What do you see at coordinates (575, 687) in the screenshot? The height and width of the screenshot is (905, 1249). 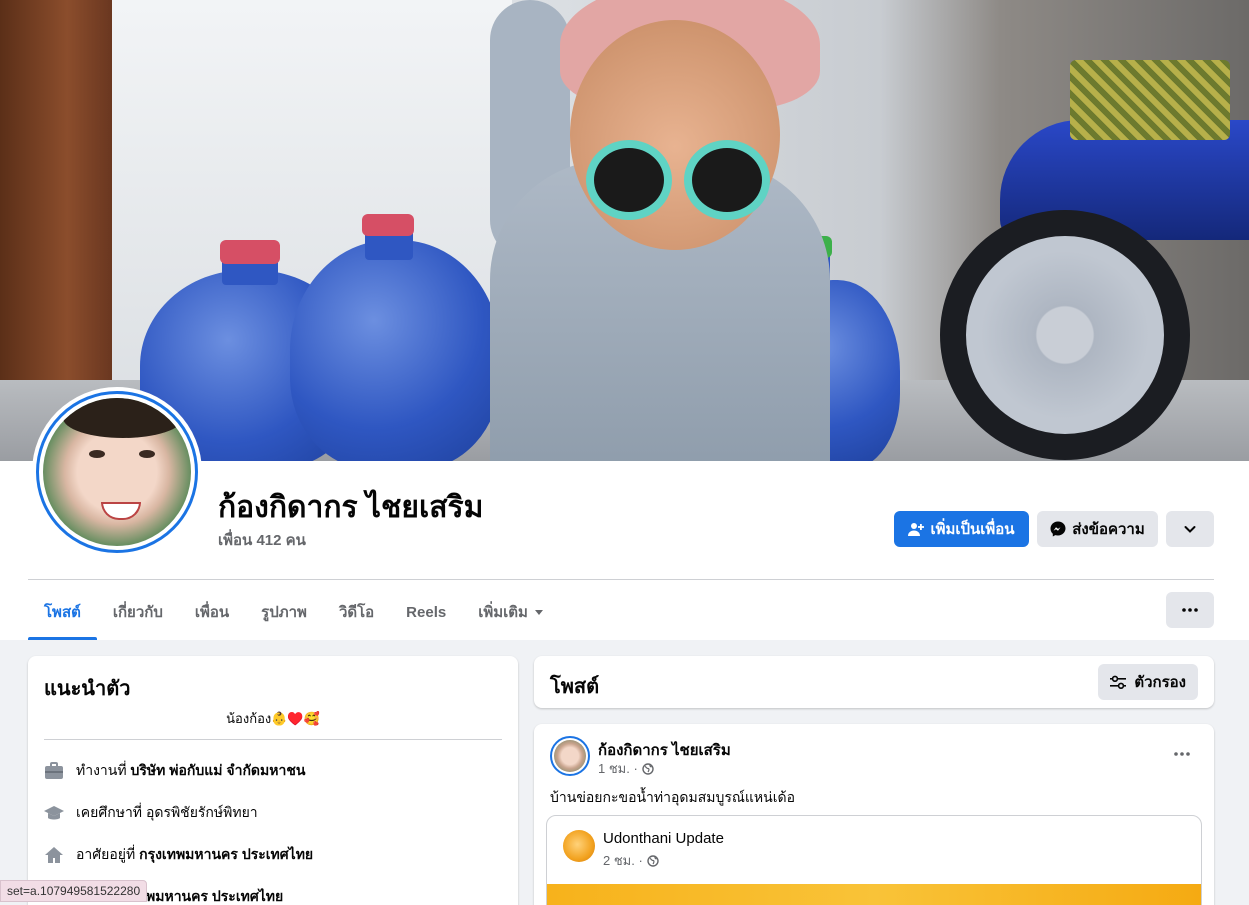 I see `posts-title: โพสต์` at bounding box center [575, 687].